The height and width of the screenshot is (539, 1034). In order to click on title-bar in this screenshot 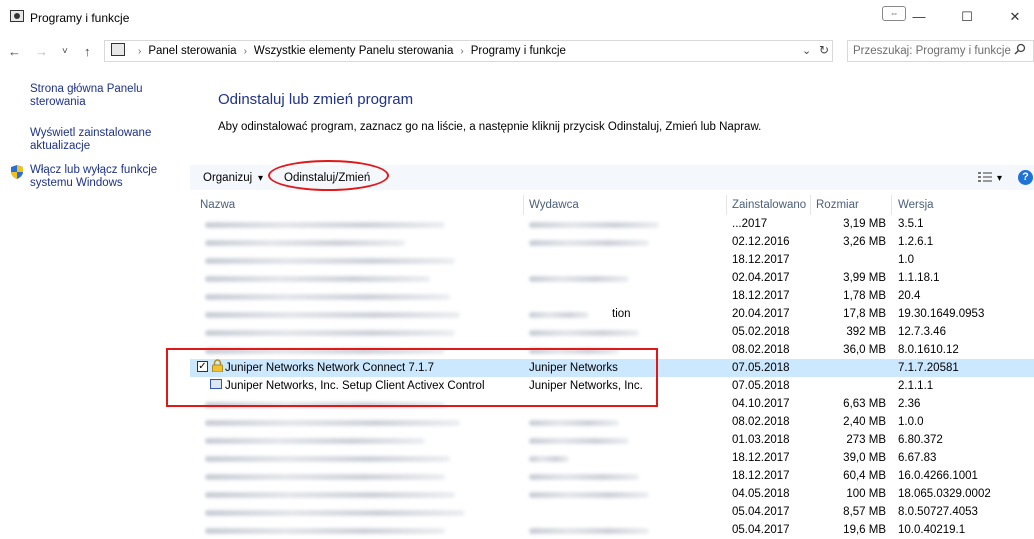, I will do `click(517, 15)`.